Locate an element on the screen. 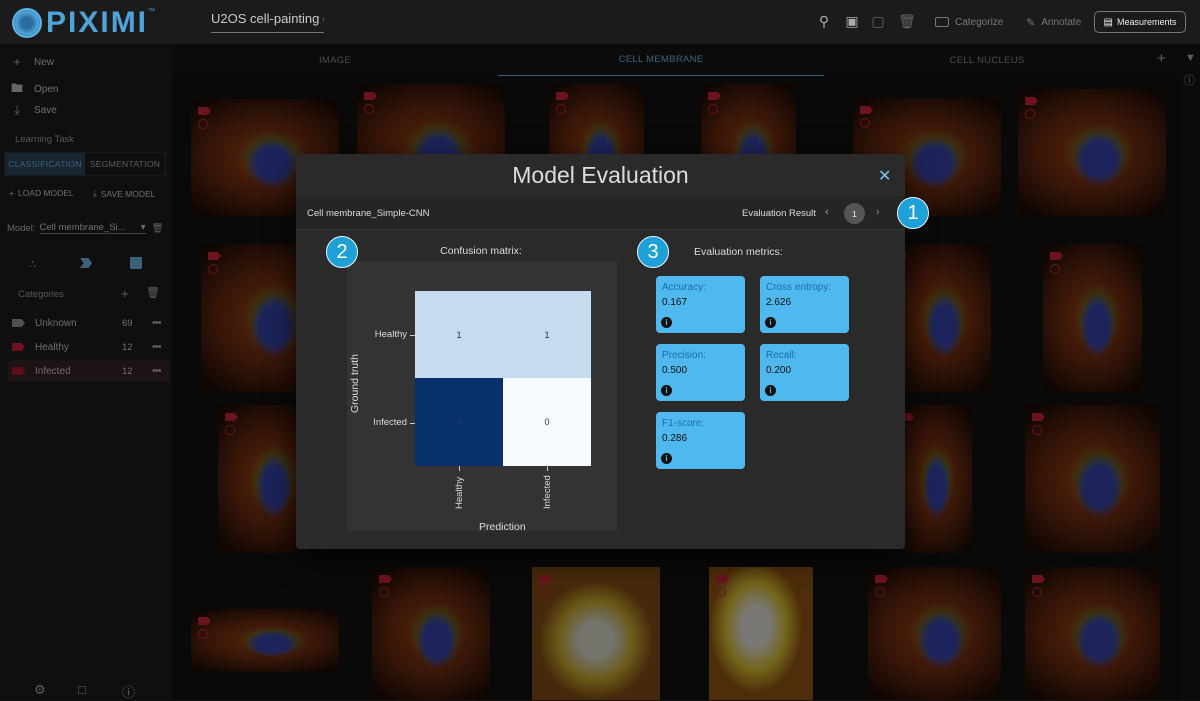 This screenshot has height=701, width=1200. matrix-cell: 4 is located at coordinates (459, 422).